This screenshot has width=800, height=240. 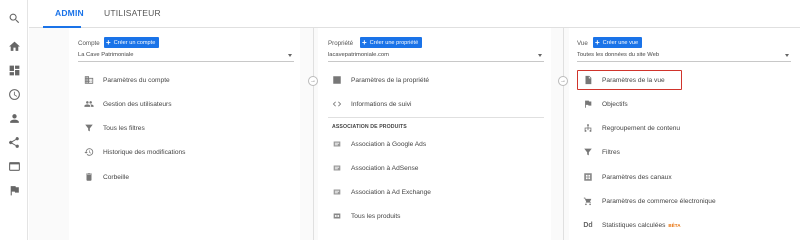 What do you see at coordinates (116, 177) in the screenshot?
I see `item-label: Corbeille` at bounding box center [116, 177].